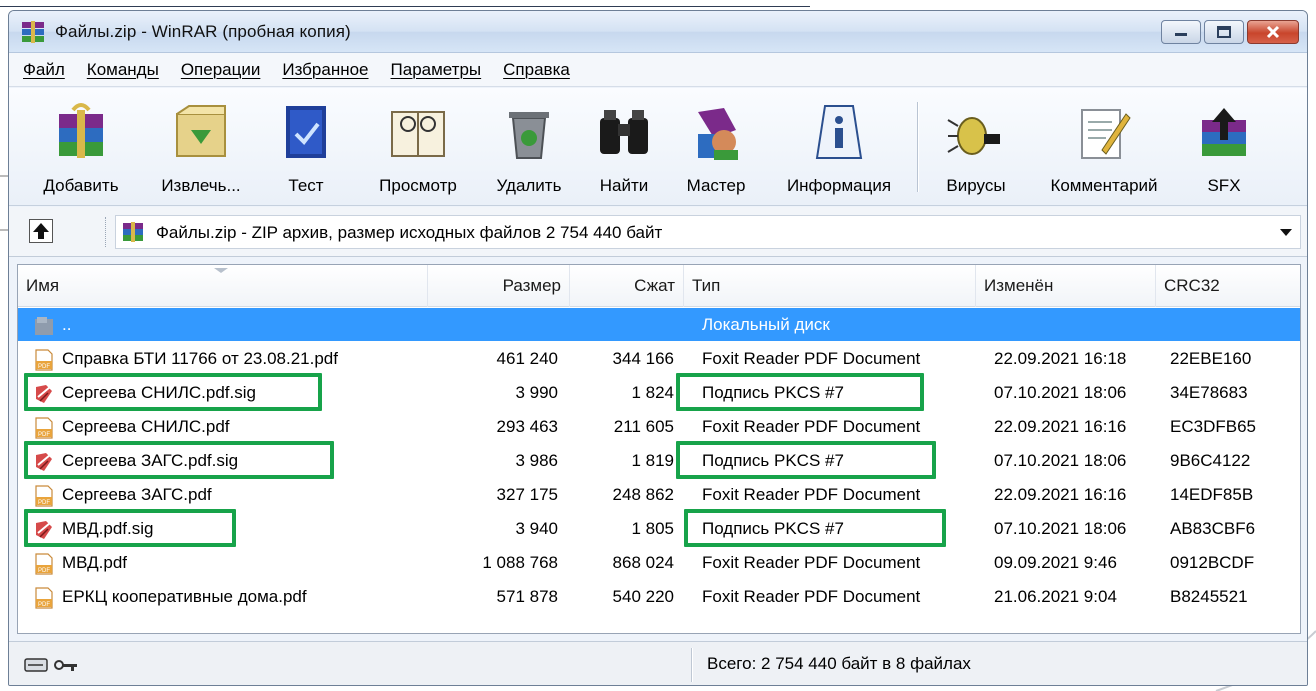 Image resolution: width=1316 pixels, height=691 pixels. I want to click on cell-packed: 868 024, so click(643, 562).